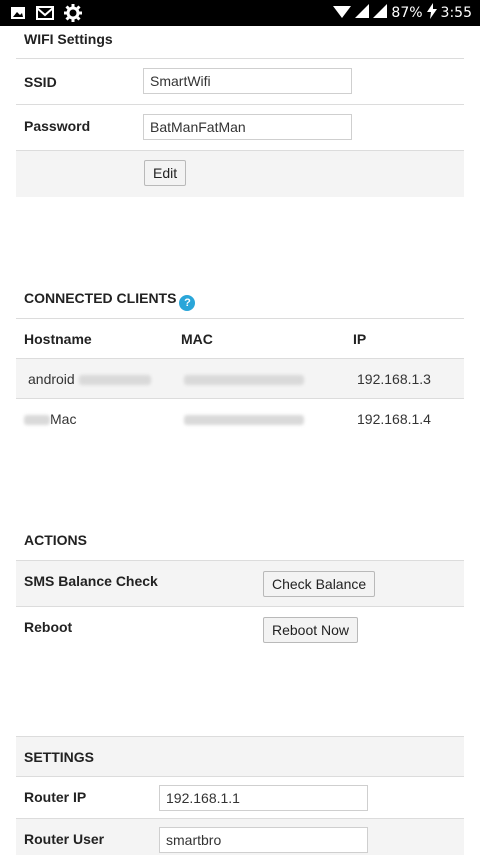 The width and height of the screenshot is (480, 855). What do you see at coordinates (240, 583) in the screenshot?
I see `sms-balance-row: SMS Balance Check Check Balance` at bounding box center [240, 583].